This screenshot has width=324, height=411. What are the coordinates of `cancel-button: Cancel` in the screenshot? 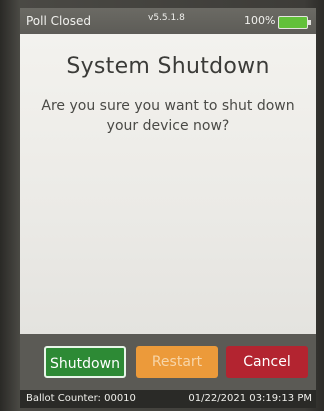 It's located at (267, 362).